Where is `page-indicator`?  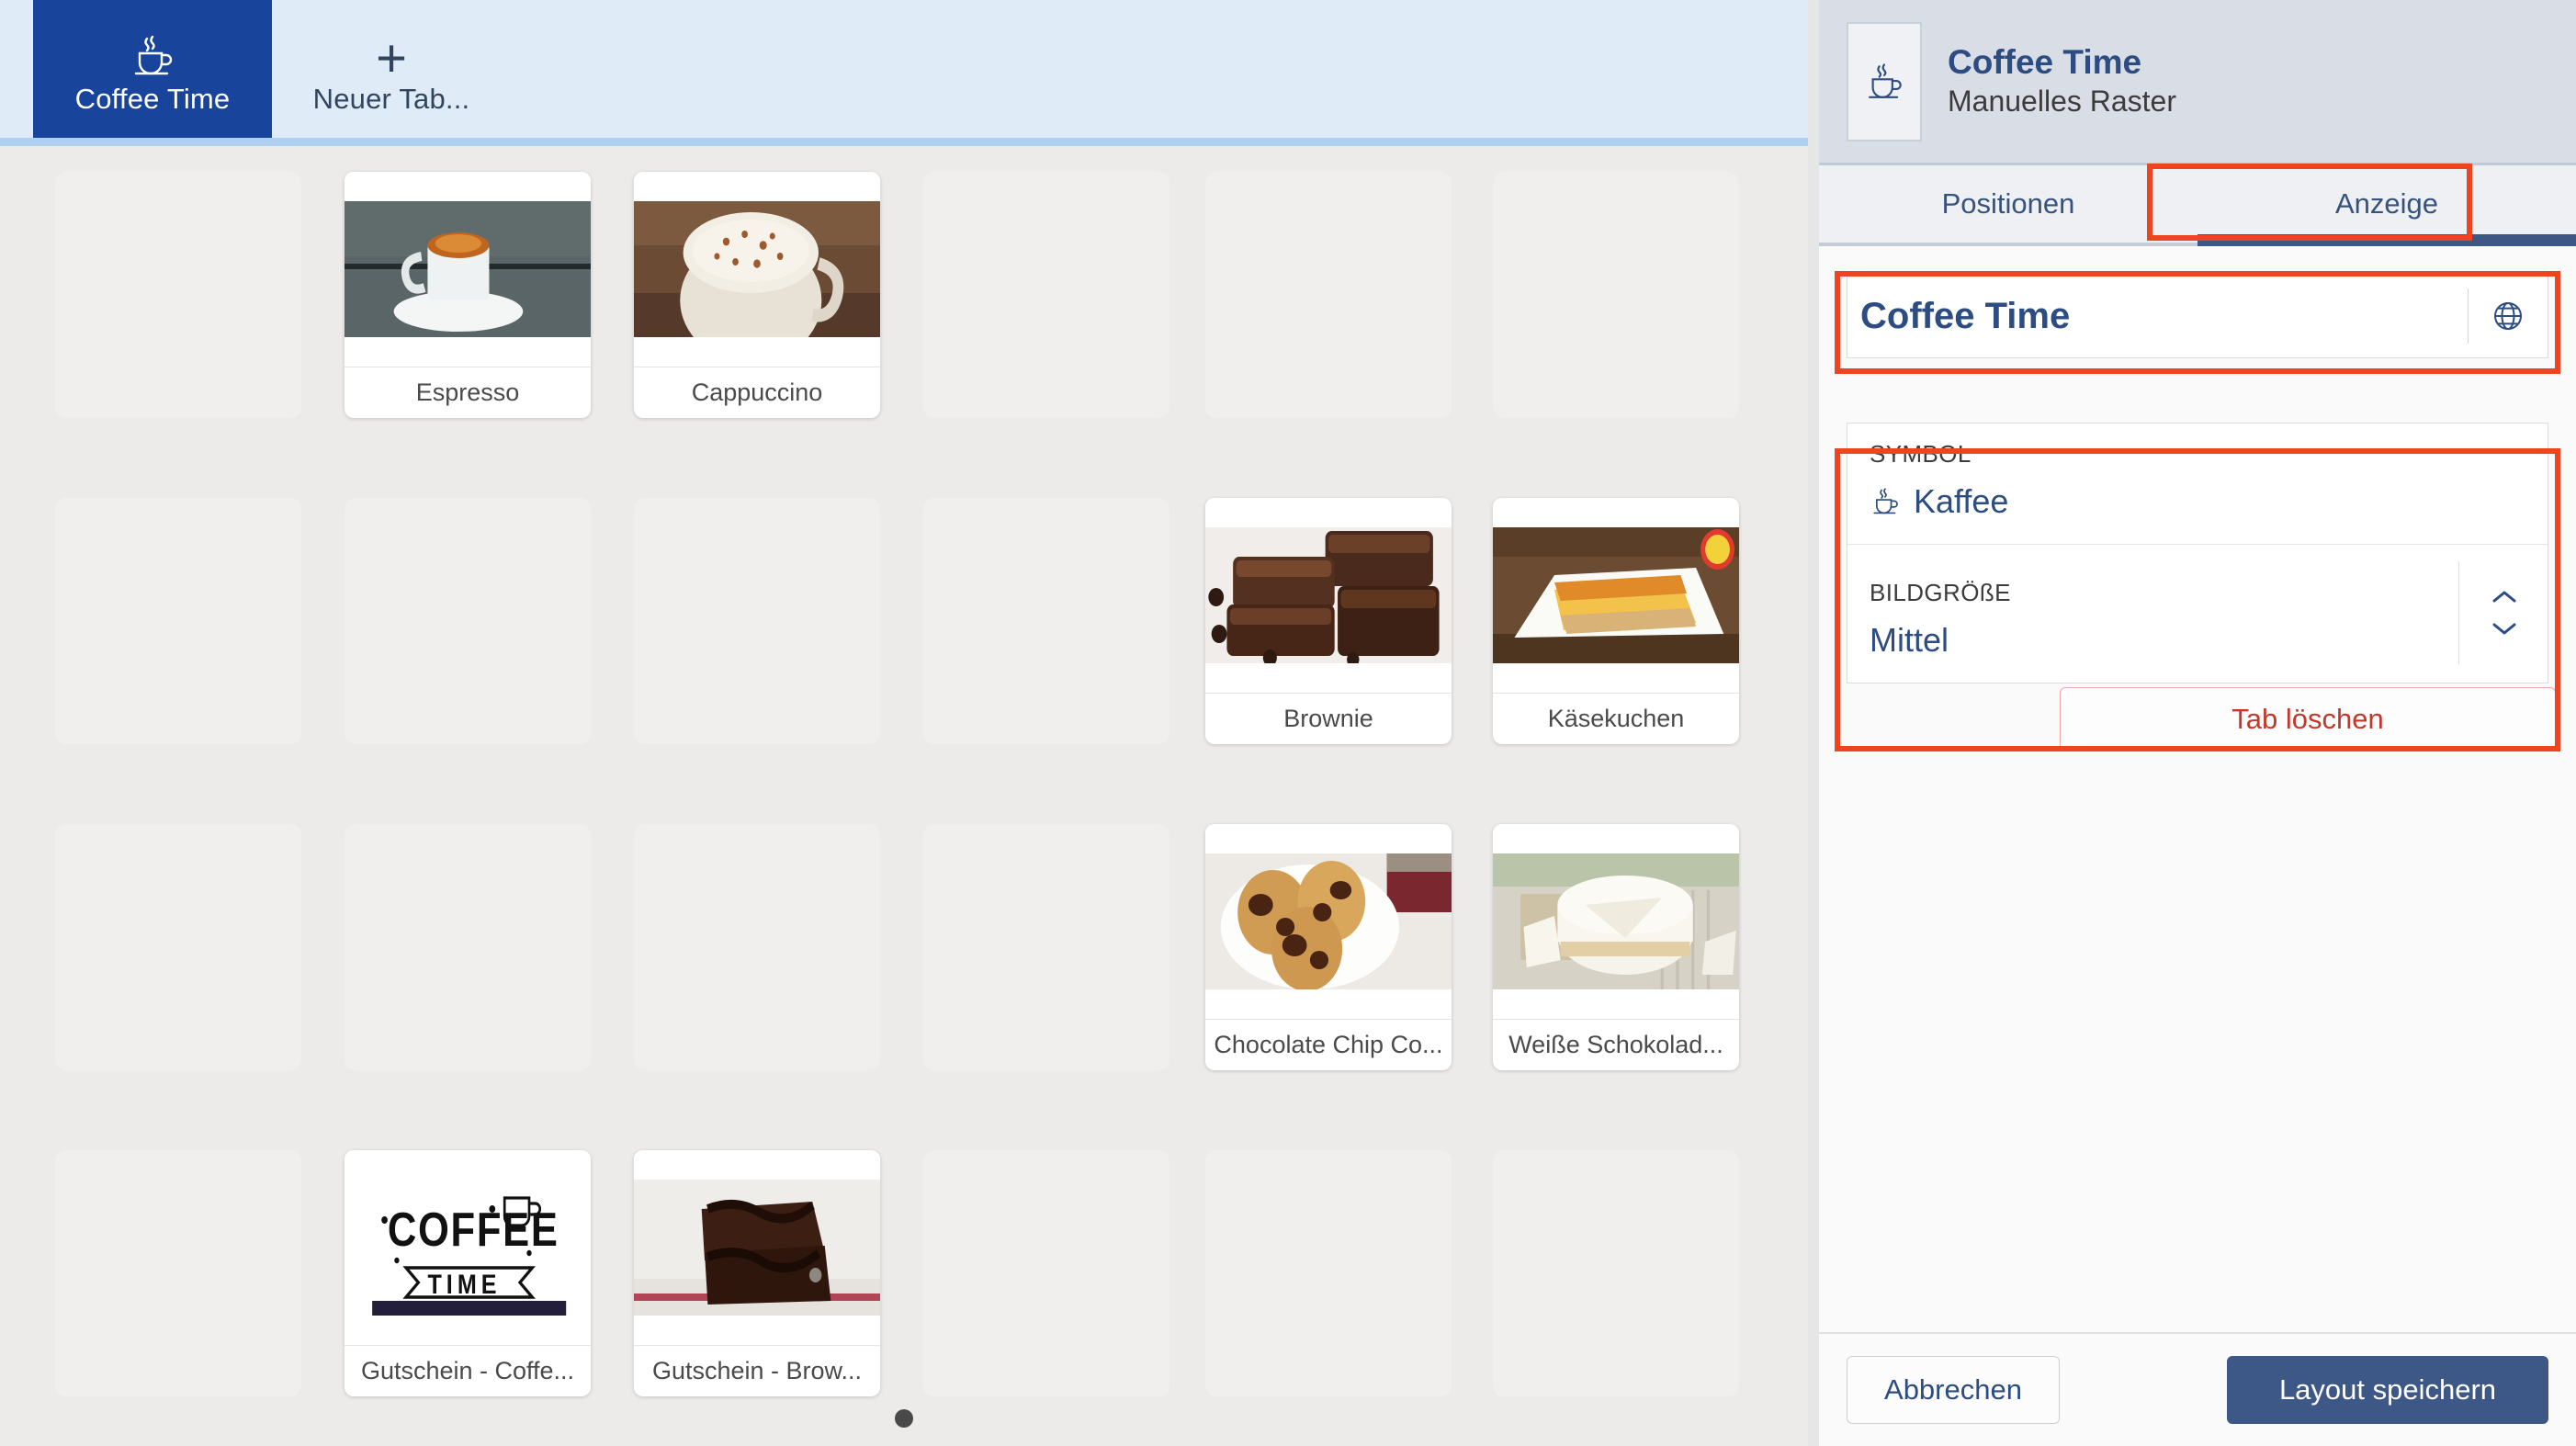 page-indicator is located at coordinates (904, 1418).